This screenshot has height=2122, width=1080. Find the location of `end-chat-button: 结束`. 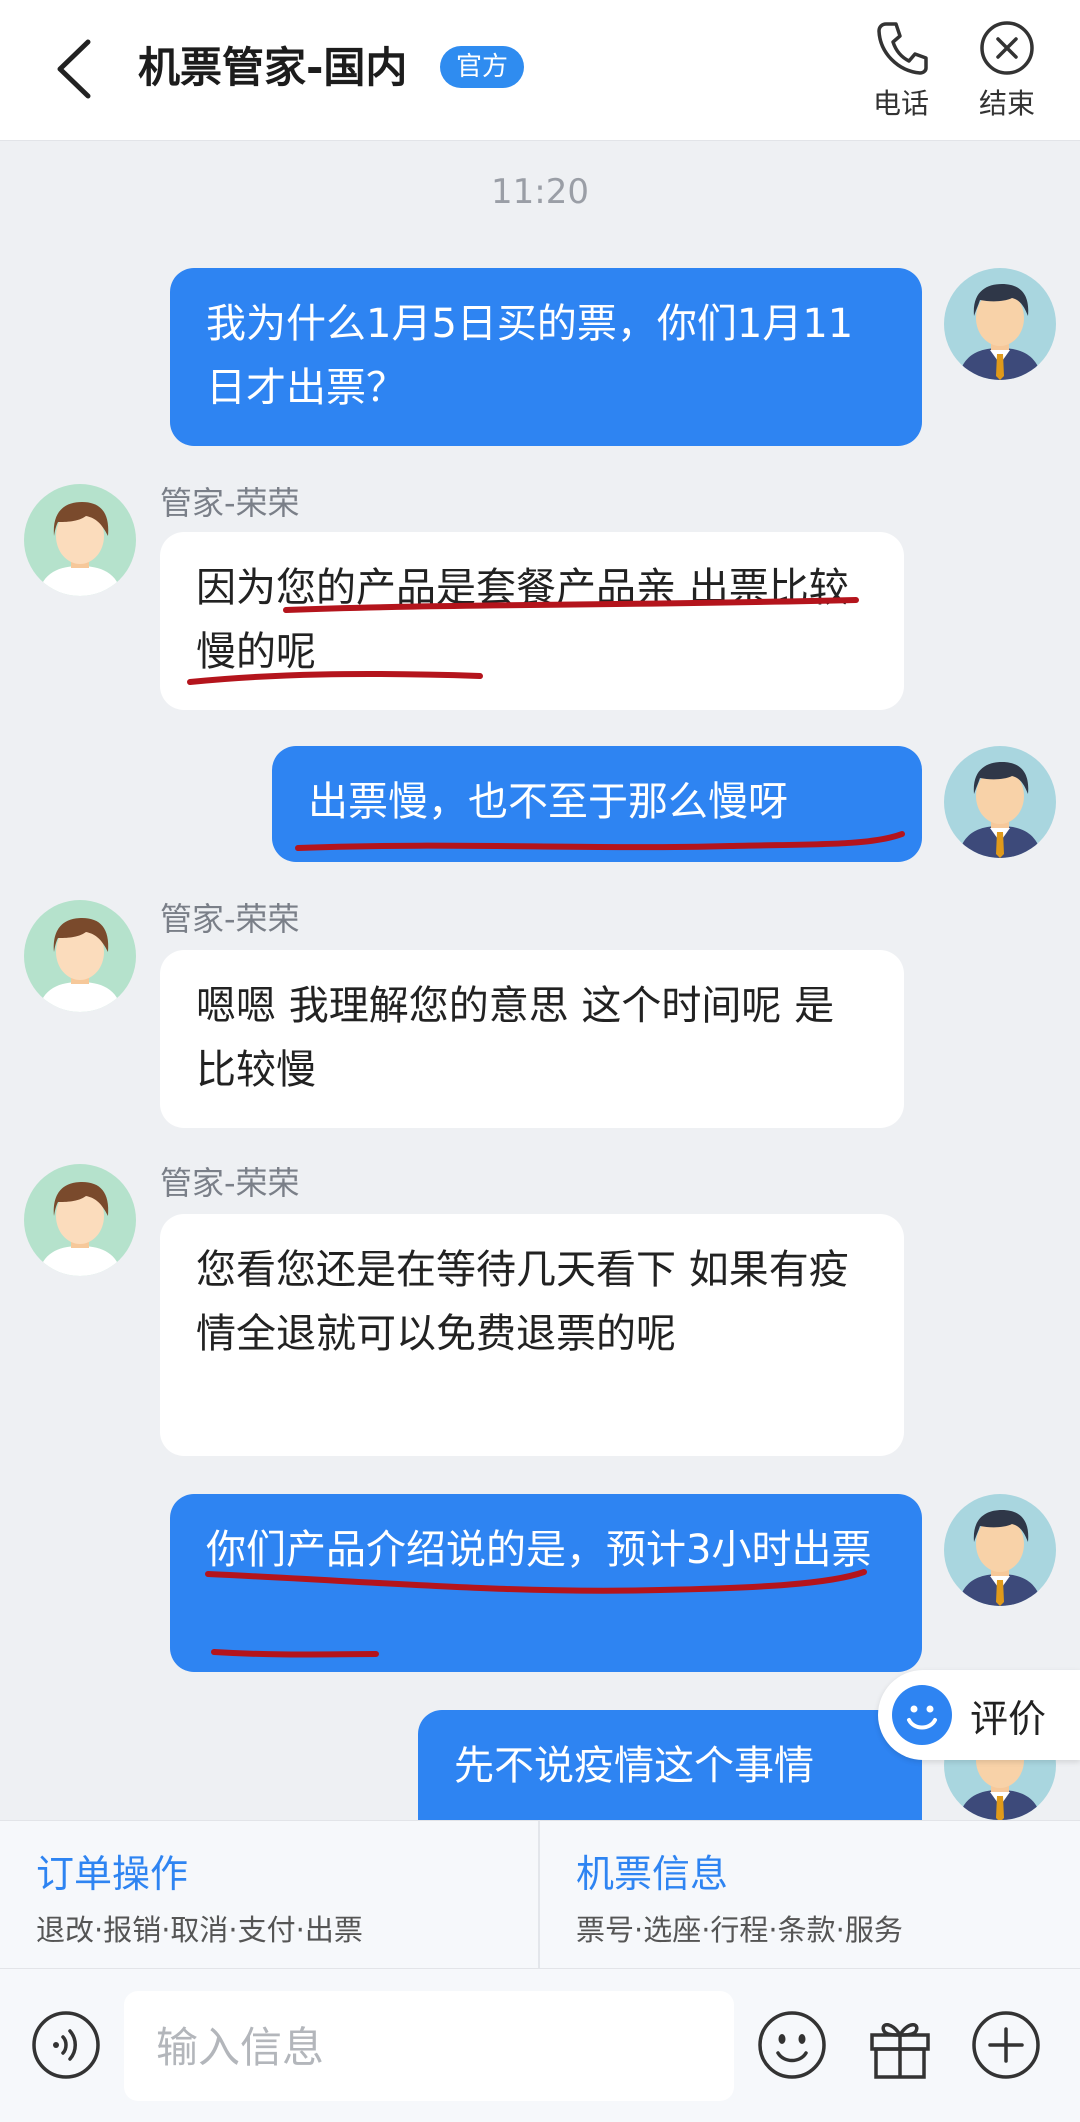

end-chat-button: 结束 is located at coordinates (1007, 70).